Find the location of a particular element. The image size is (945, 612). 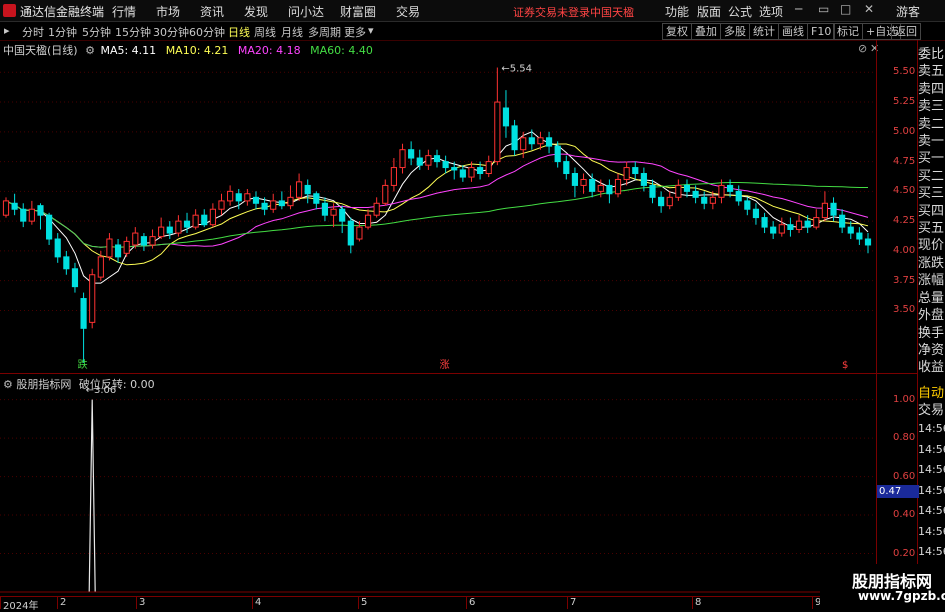

stock-badge: 中国天楹 is located at coordinates (612, 12).